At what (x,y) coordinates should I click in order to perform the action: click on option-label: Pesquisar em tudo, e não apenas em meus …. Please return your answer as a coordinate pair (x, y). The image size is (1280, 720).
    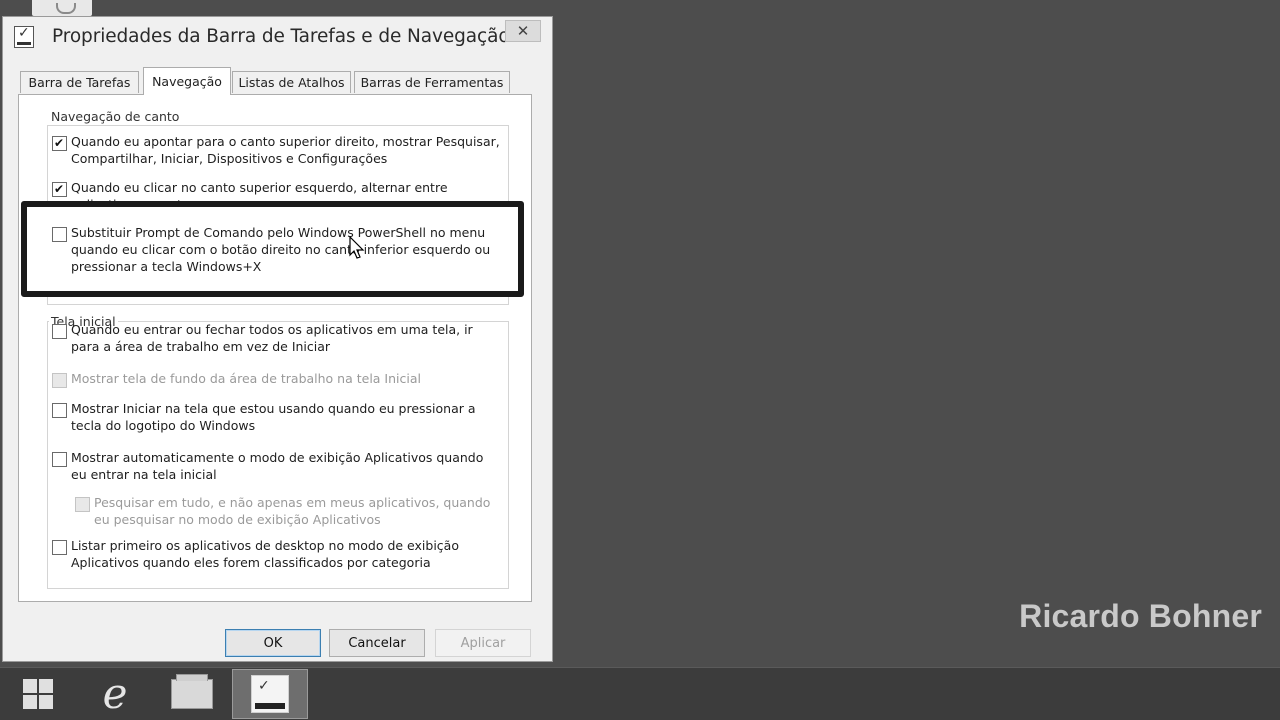
    Looking at the image, I should click on (292, 511).